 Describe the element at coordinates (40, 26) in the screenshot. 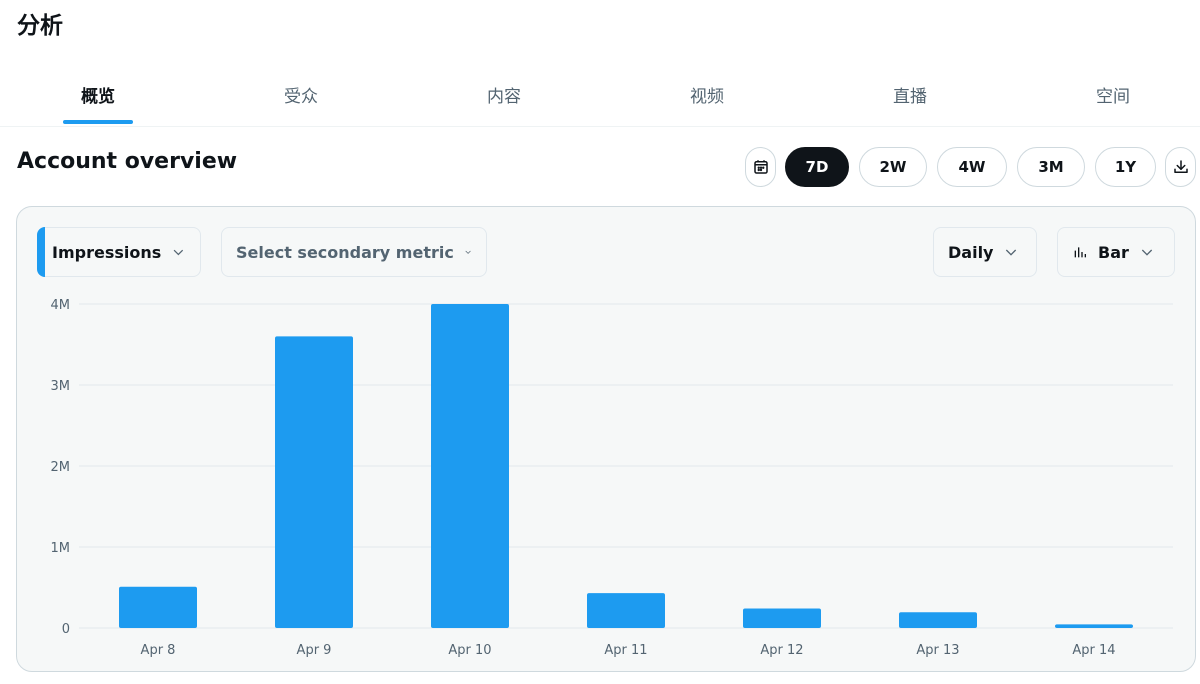

I see `page-title: 分析` at that location.